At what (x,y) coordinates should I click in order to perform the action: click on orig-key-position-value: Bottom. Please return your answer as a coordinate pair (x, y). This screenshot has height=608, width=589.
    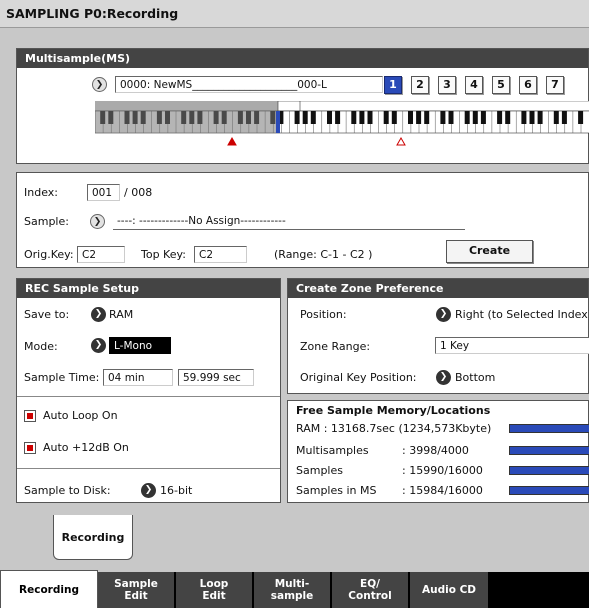
    Looking at the image, I should click on (475, 377).